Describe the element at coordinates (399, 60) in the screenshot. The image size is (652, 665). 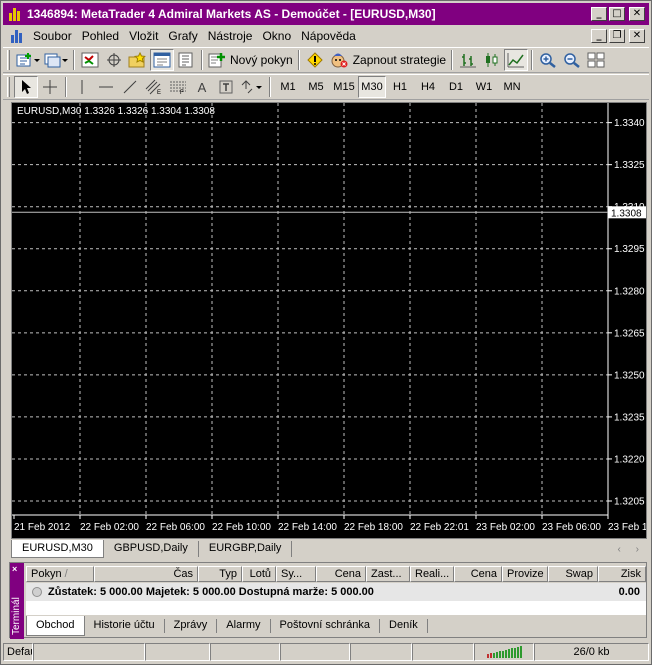
I see `autotrading-label: Zapnout strategie` at that location.